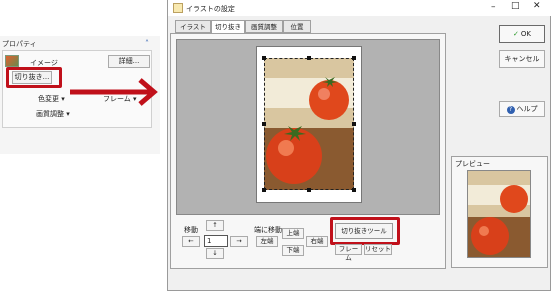 The width and height of the screenshot is (551, 291). What do you see at coordinates (268, 230) in the screenshot?
I see `edge-move-label: 端に移動` at bounding box center [268, 230].